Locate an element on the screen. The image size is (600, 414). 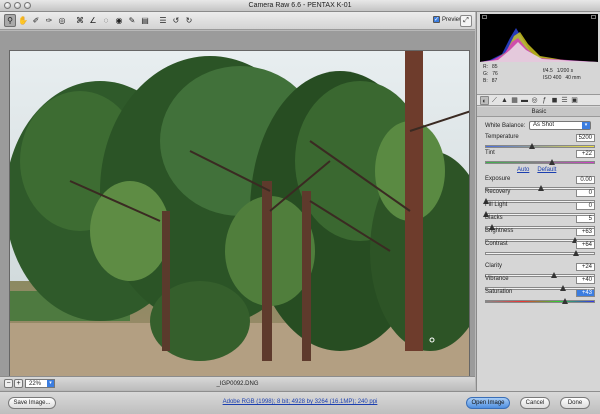
blacks-value-field: 5 is located at coordinates (585, 219).